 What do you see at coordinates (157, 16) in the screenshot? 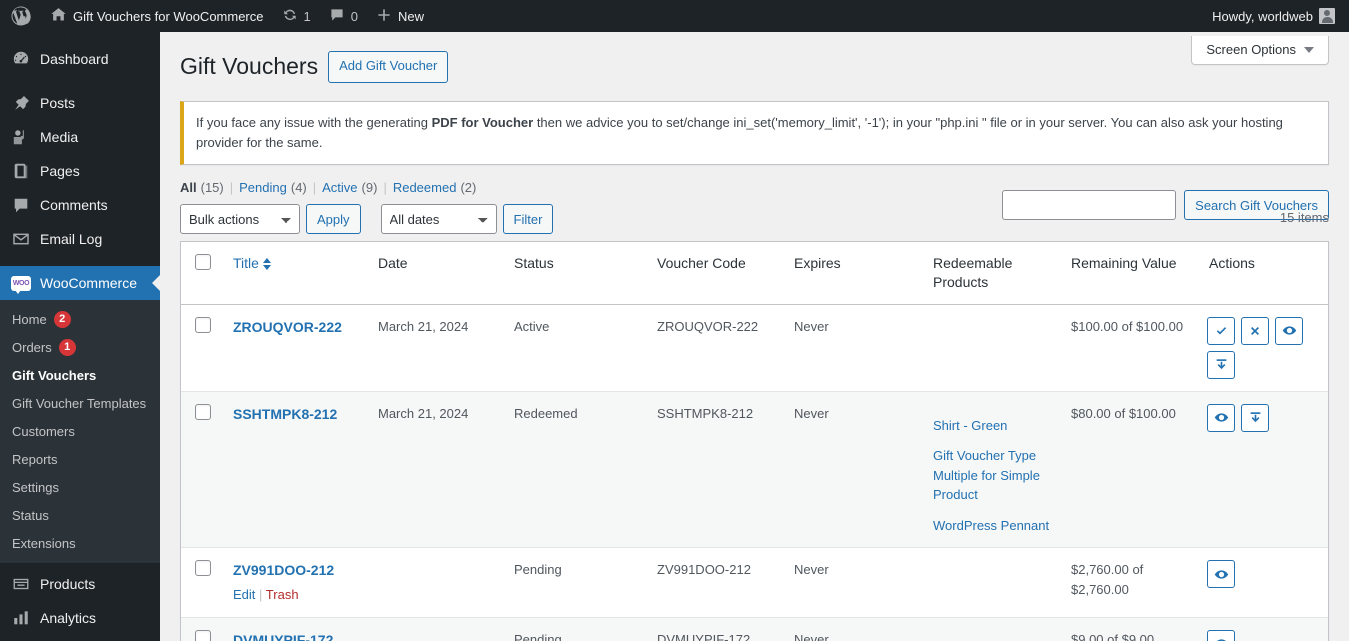
I see `site-name-menu: Gift Vouchers for WooCommerce` at bounding box center [157, 16].